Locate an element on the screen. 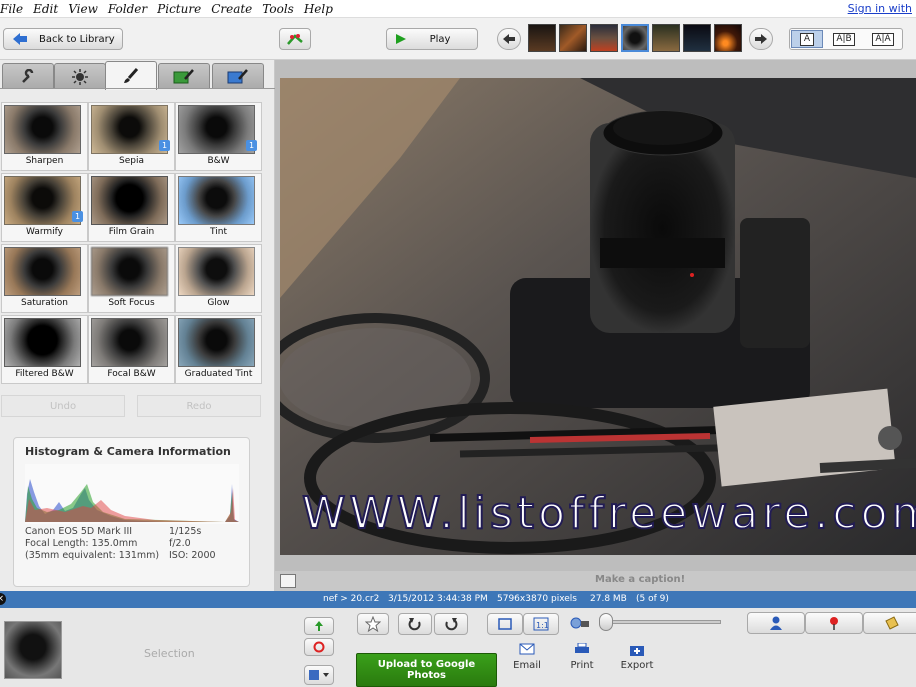 The width and height of the screenshot is (916, 687). clear-icon is located at coordinates (319, 647).